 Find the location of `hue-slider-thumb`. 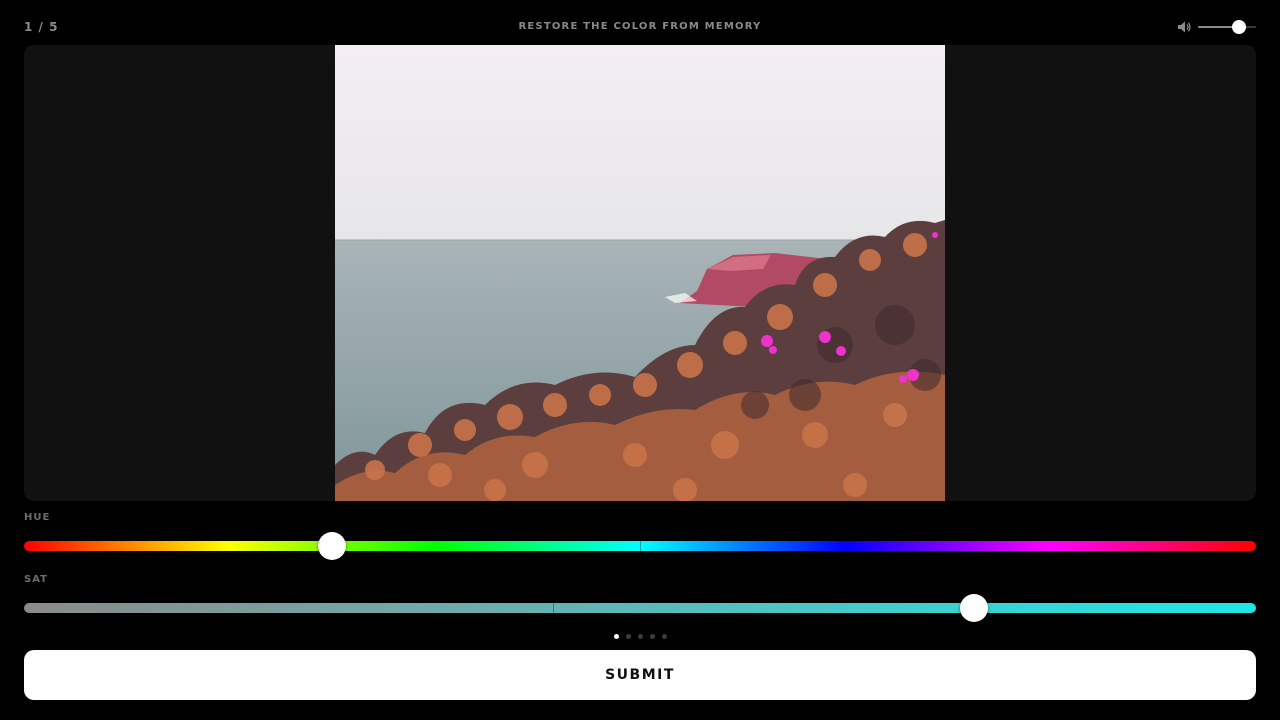

hue-slider-thumb is located at coordinates (332, 546).